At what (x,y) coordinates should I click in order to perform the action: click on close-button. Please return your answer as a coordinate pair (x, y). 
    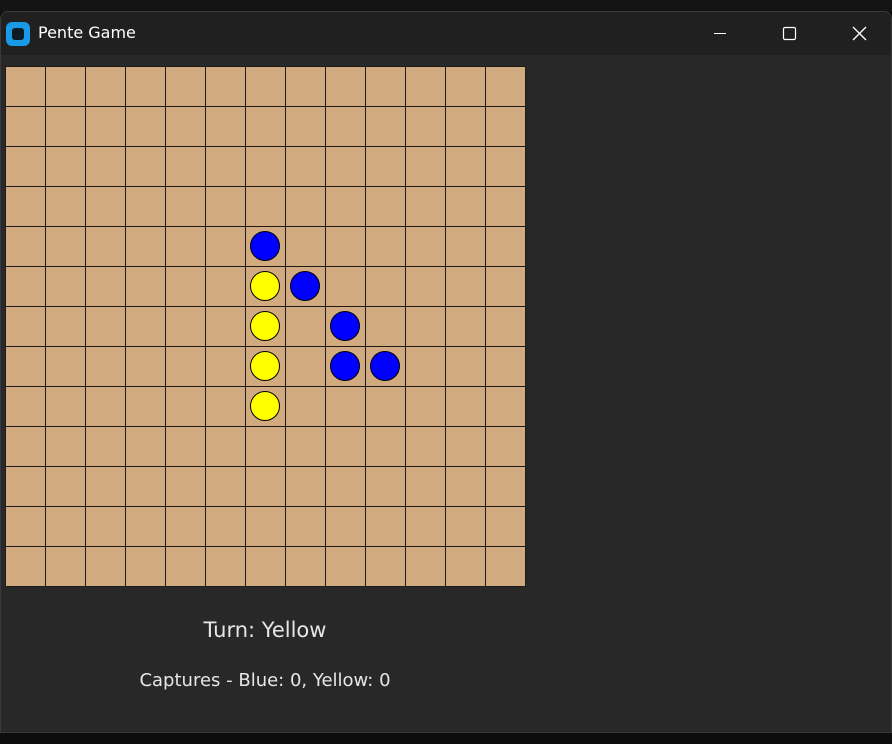
    Looking at the image, I should click on (858, 33).